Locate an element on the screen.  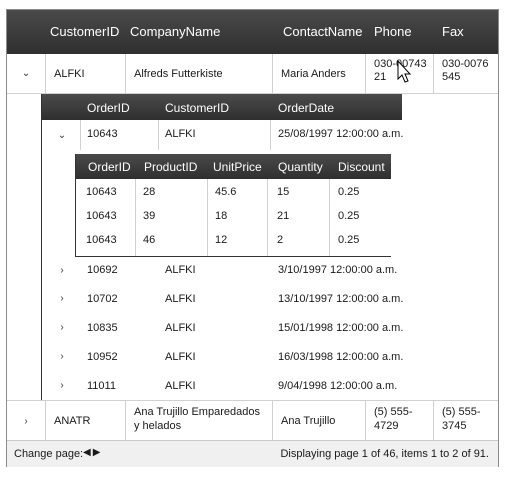
cell-product-id: 28 is located at coordinates (149, 192).